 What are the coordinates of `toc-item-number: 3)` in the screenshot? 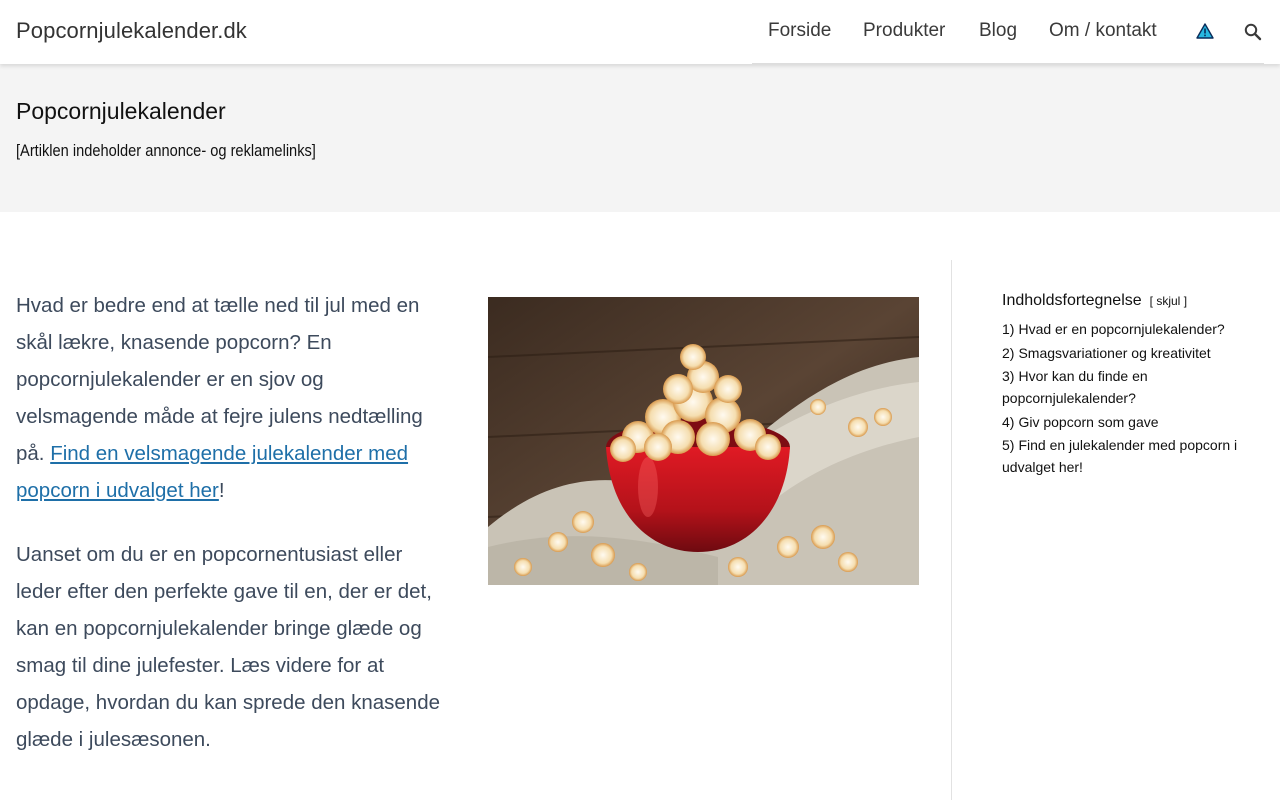 It's located at (1008, 376).